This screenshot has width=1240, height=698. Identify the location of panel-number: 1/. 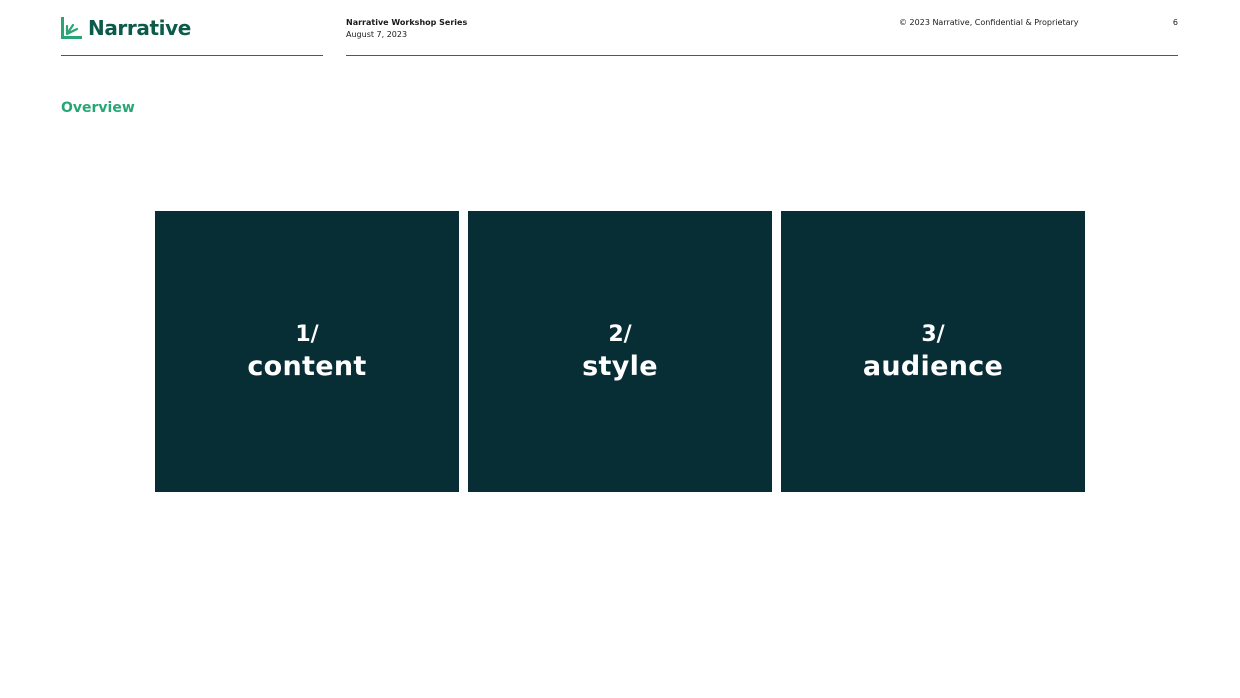
(306, 335).